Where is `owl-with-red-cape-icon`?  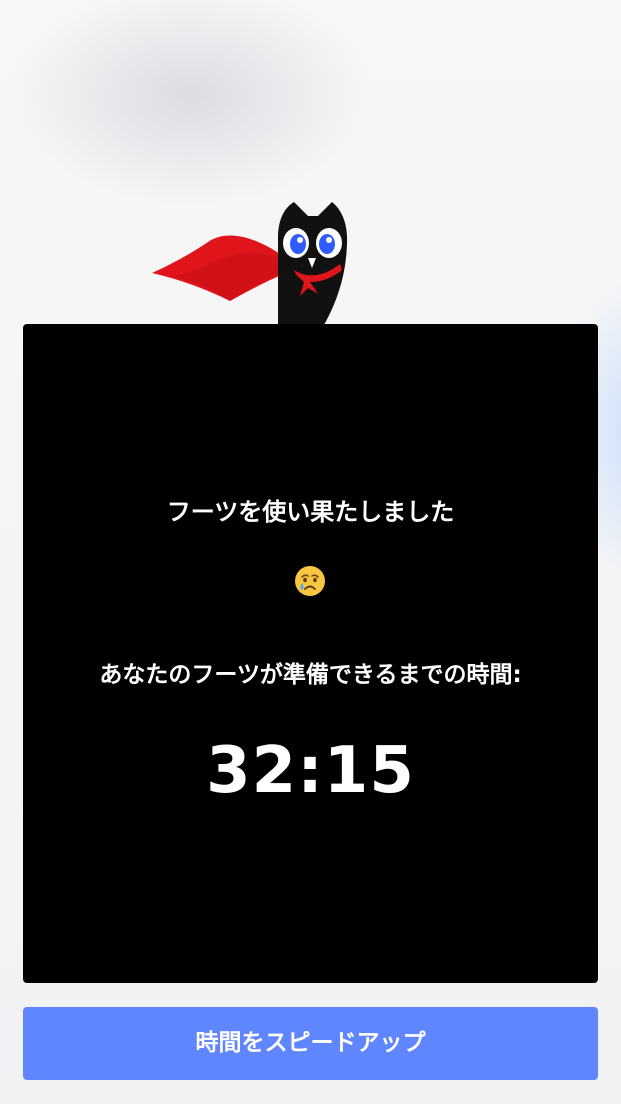 owl-with-red-cape-icon is located at coordinates (250, 267).